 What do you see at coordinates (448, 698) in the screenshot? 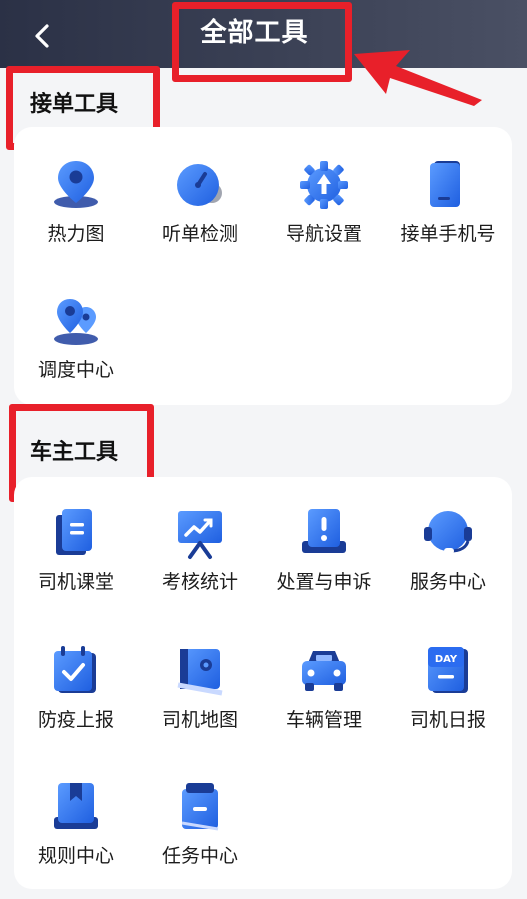
I see `tool-driver-daily-report: DAY 司机日报` at bounding box center [448, 698].